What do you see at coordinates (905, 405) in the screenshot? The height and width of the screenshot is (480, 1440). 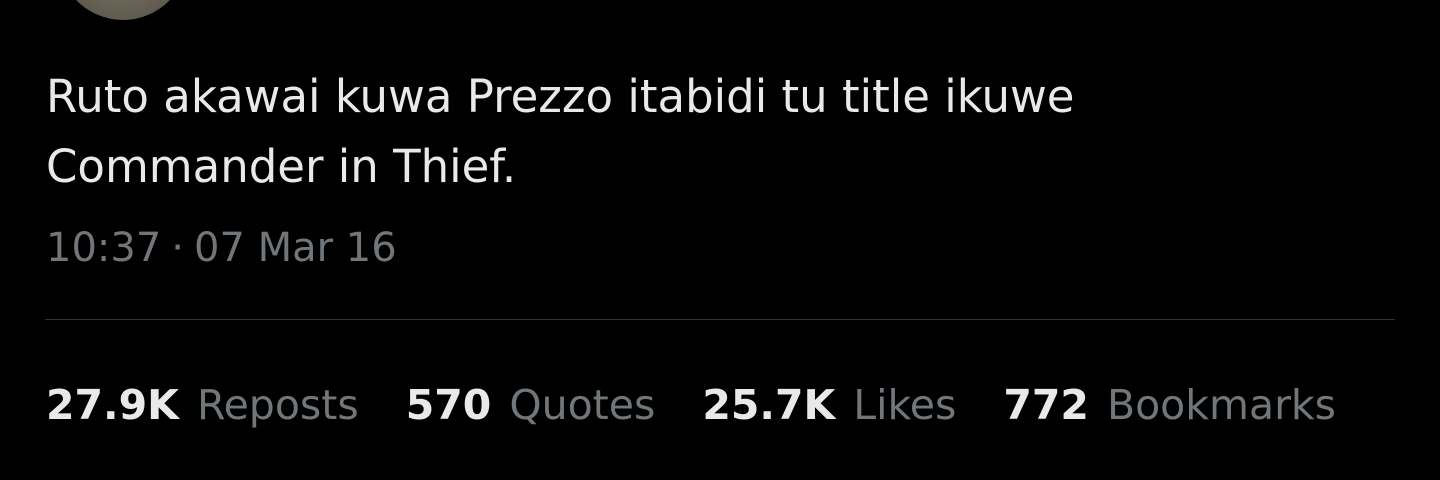 I see `likes-label: Likes` at bounding box center [905, 405].